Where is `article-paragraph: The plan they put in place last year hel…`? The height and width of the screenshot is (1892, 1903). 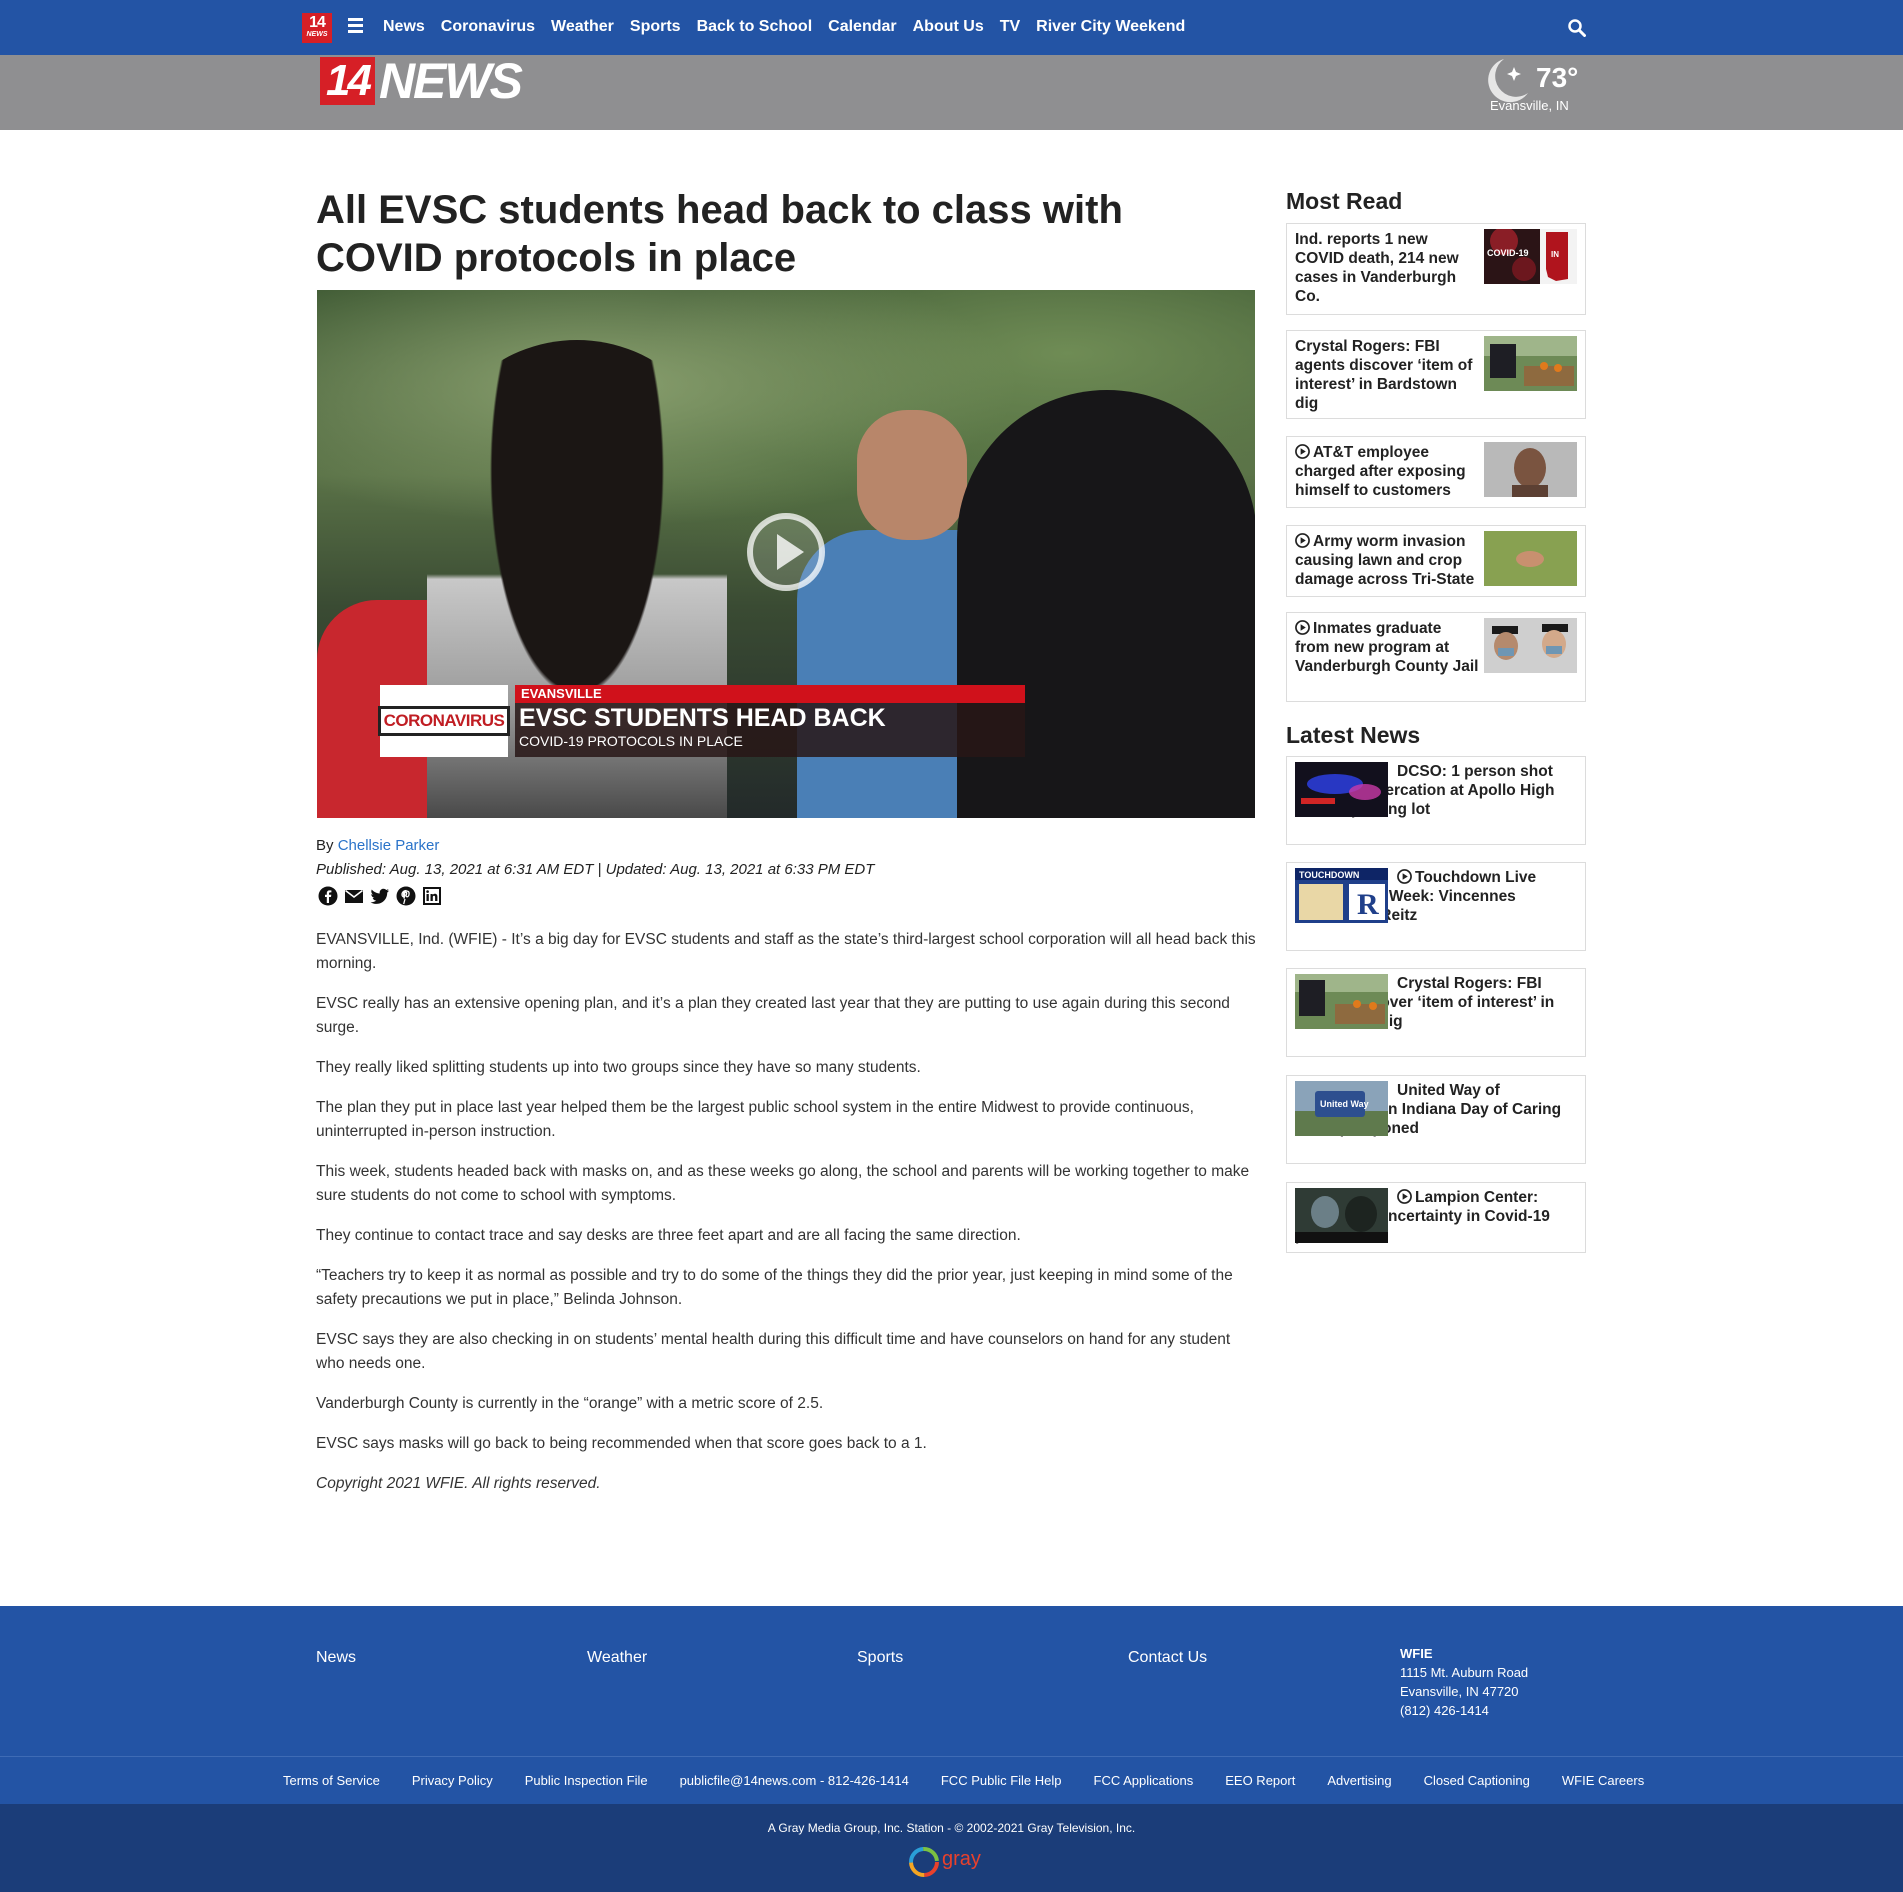 article-paragraph: The plan they put in place last year hel… is located at coordinates (755, 1119).